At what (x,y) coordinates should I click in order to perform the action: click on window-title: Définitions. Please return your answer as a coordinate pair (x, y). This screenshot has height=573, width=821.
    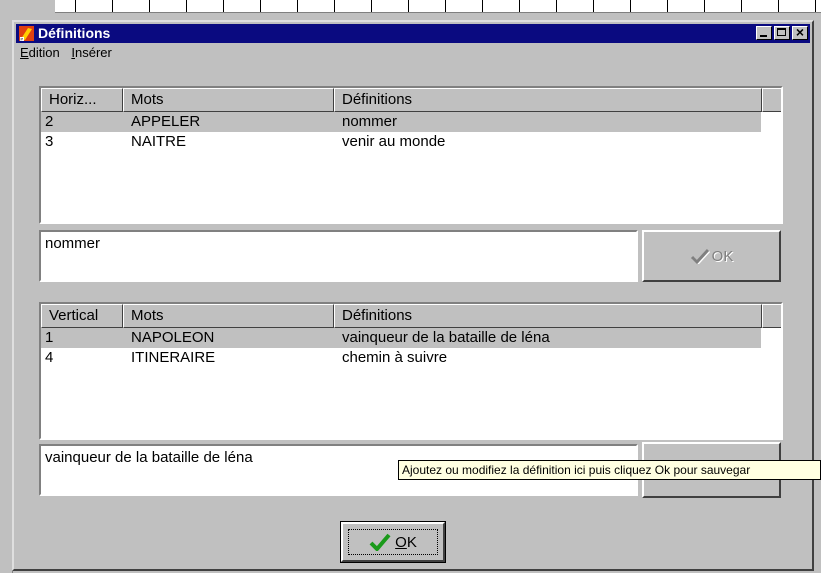
    Looking at the image, I should click on (74, 33).